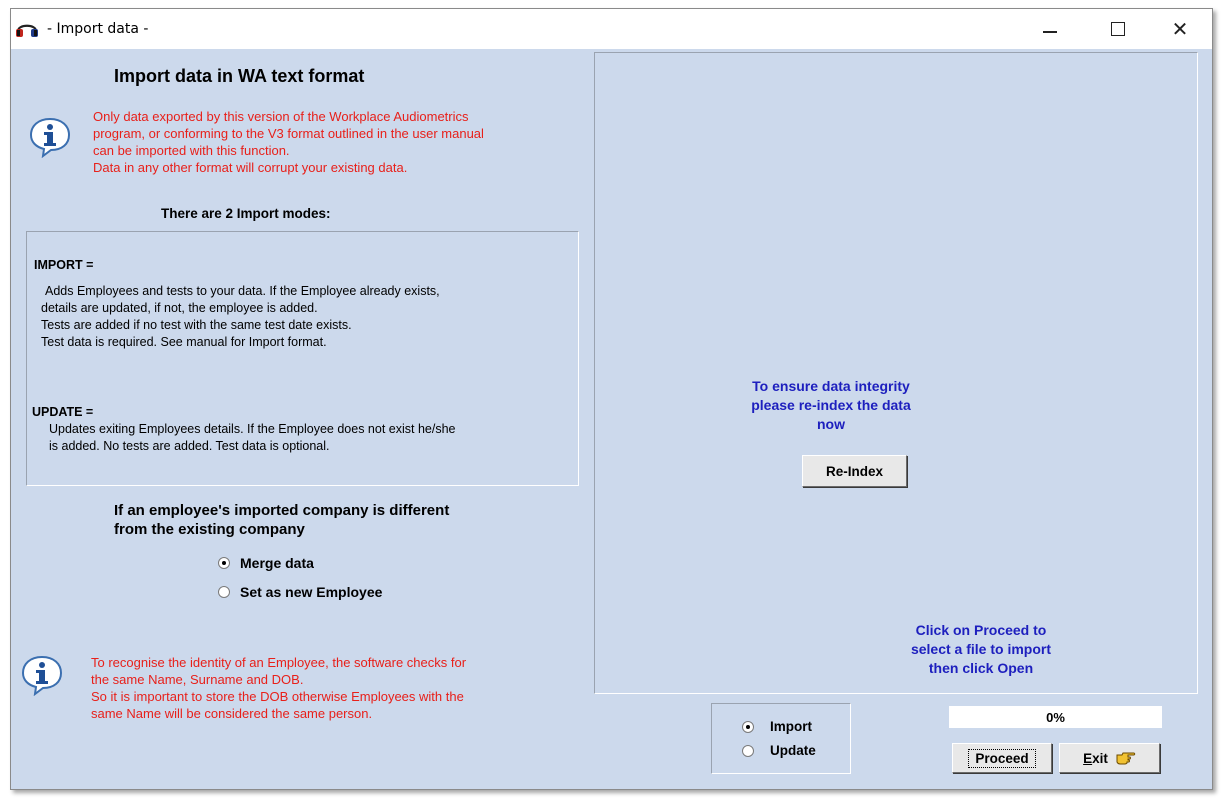  Describe the element at coordinates (781, 738) in the screenshot. I see `import-mode-group` at that location.